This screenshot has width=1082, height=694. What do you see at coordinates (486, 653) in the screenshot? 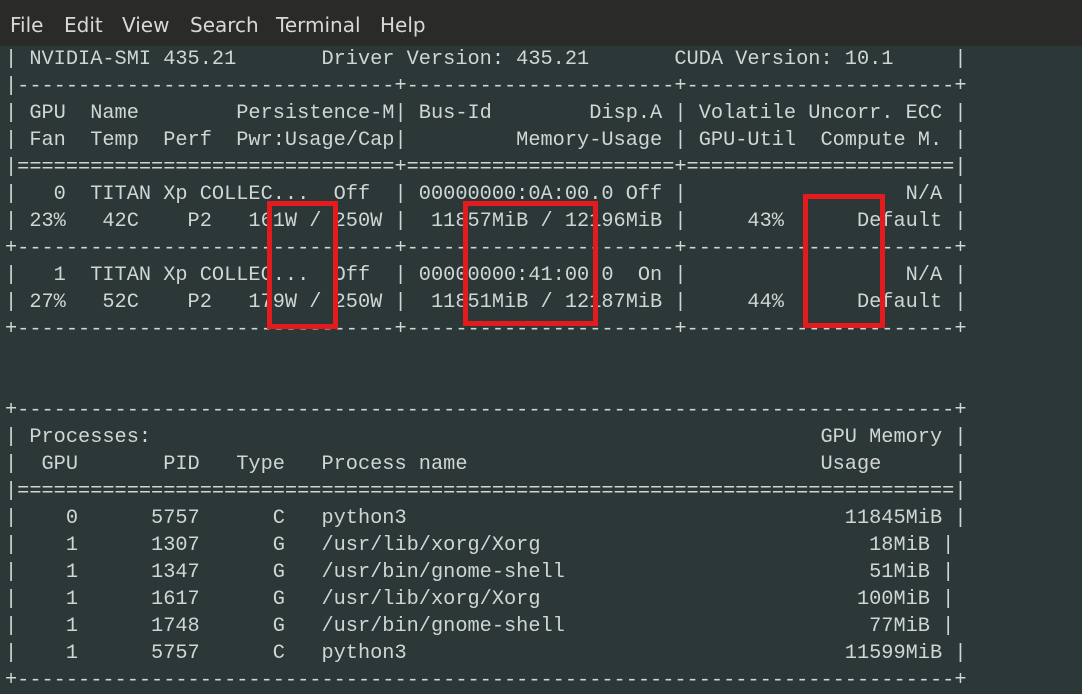
I see `terminal-line: | 1 5757 C python3 11599MiB |` at bounding box center [486, 653].